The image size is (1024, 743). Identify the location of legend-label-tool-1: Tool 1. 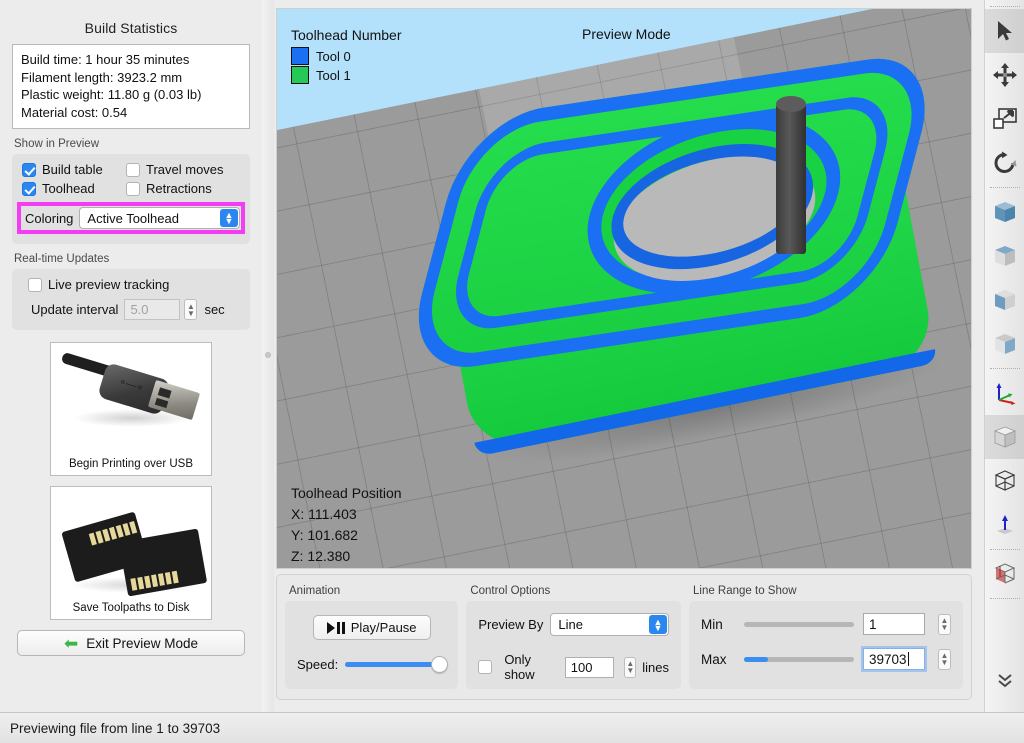
(333, 75).